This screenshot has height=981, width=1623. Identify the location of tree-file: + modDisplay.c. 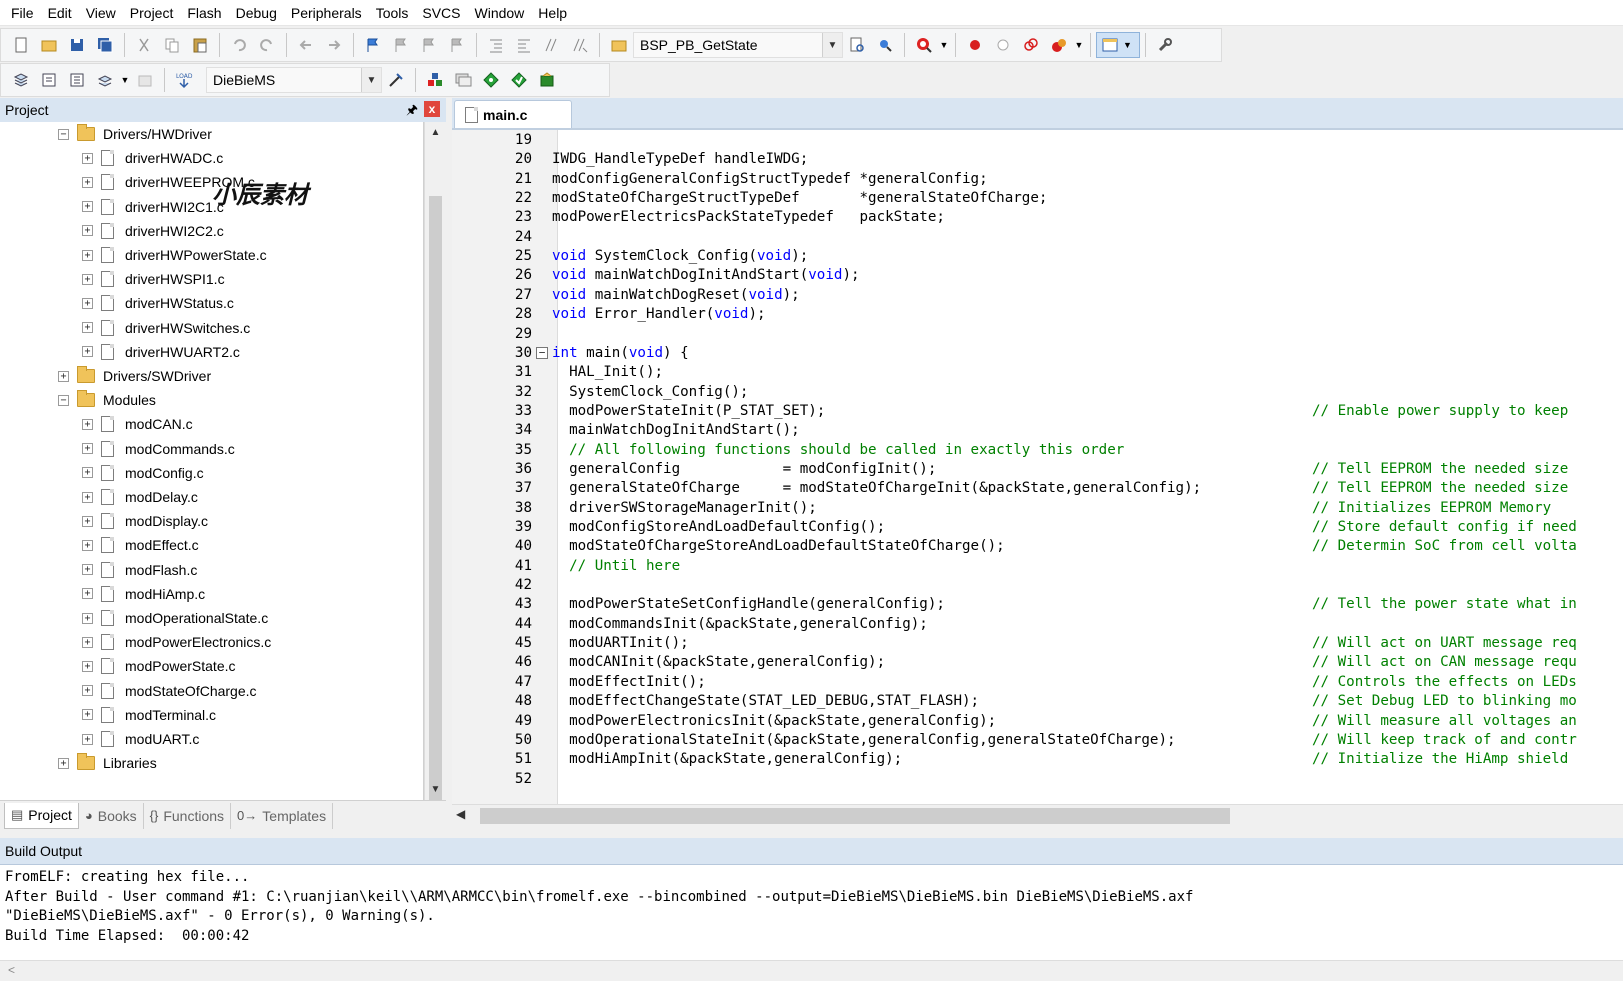
(145, 521).